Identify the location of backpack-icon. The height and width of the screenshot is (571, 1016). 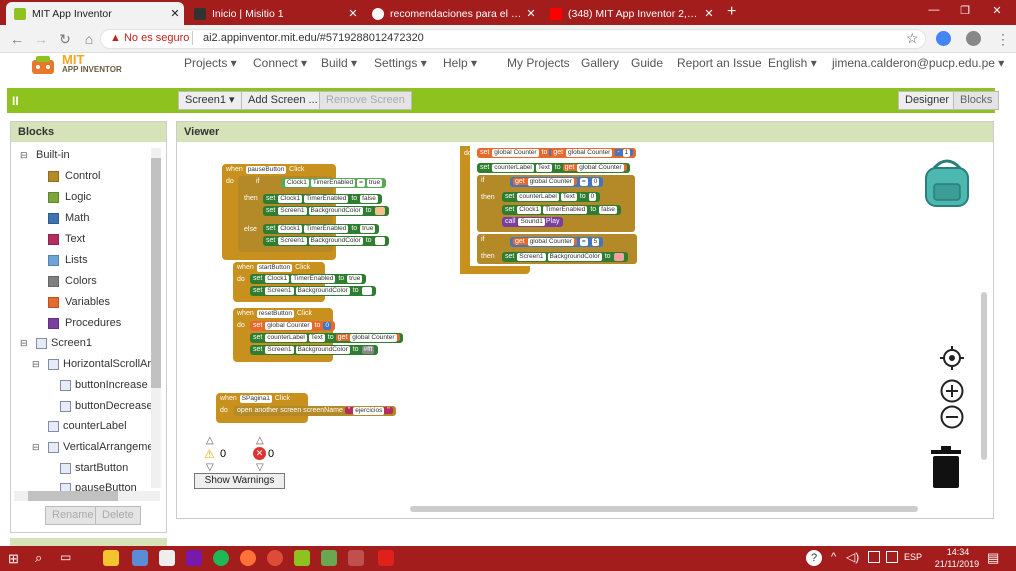
(947, 182).